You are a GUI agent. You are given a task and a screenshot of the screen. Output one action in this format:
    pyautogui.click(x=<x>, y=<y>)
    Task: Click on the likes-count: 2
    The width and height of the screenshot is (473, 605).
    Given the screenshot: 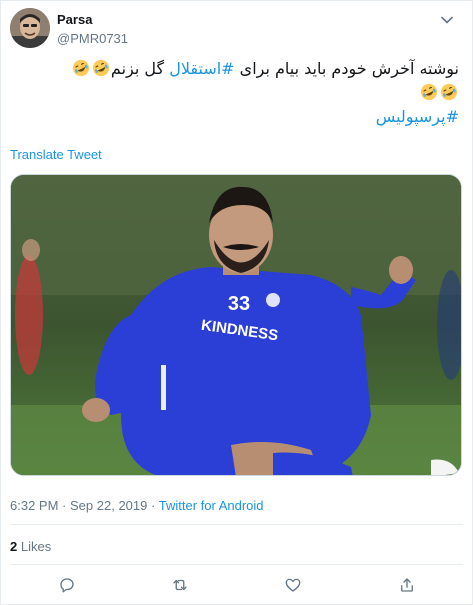 What is the action you would take?
    pyautogui.click(x=14, y=546)
    